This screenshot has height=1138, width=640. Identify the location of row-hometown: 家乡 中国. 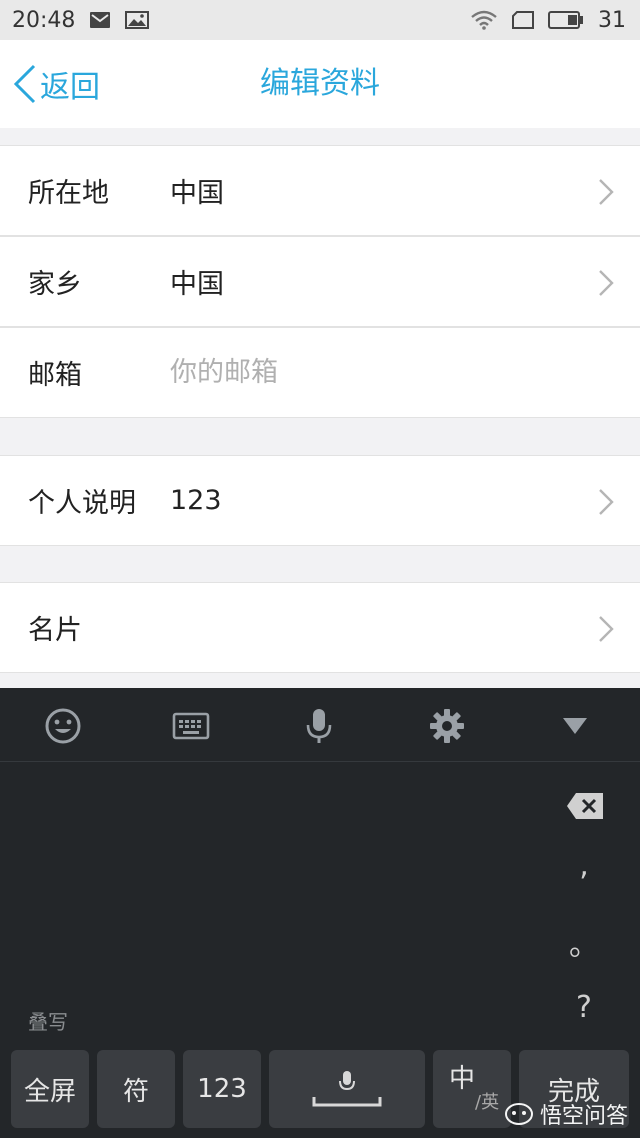
(320, 281).